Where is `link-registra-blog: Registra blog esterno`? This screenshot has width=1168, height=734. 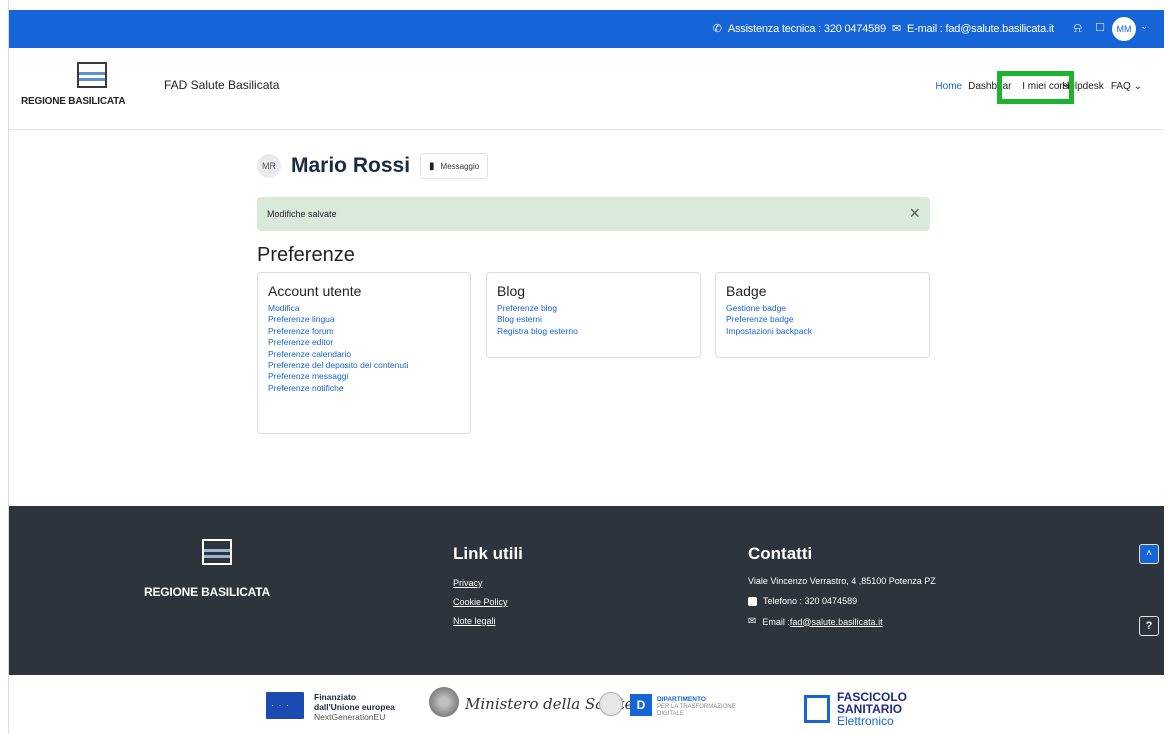
link-registra-blog: Registra blog esterno is located at coordinates (593, 331).